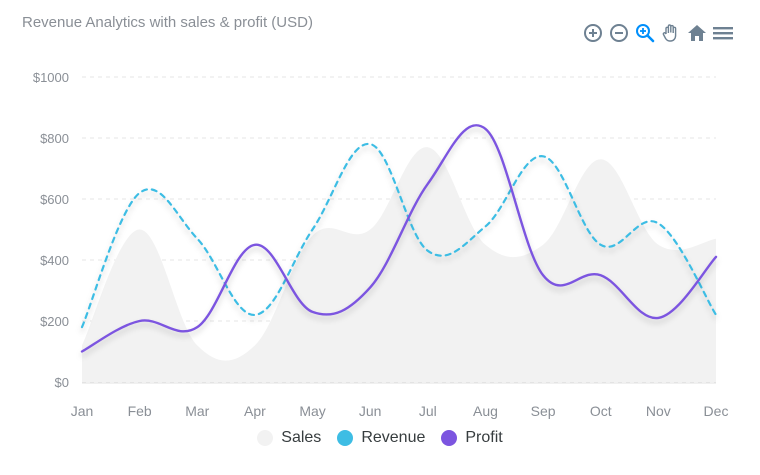 The height and width of the screenshot is (475, 760). I want to click on x-tick-label: Nov, so click(658, 411).